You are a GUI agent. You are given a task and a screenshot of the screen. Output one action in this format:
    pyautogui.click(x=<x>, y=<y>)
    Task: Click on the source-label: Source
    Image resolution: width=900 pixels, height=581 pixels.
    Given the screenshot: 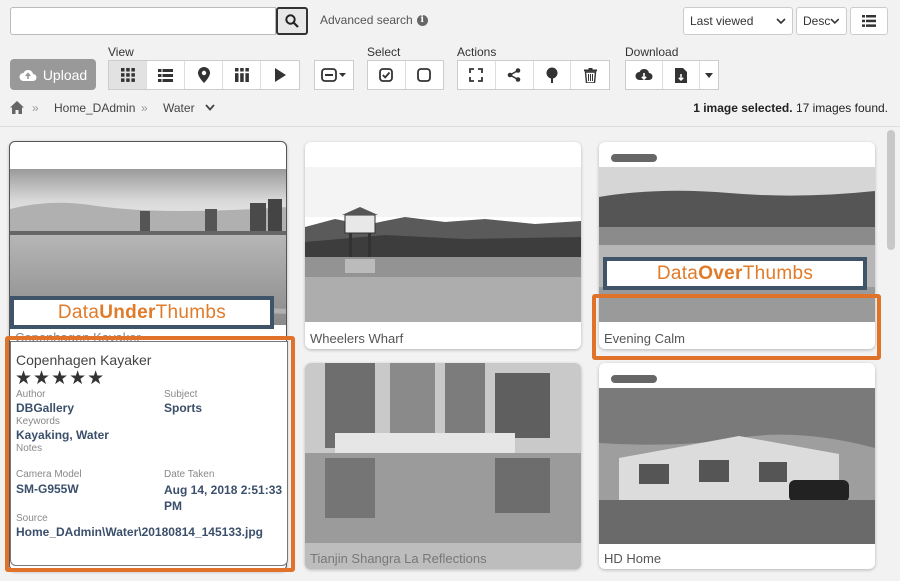 What is the action you would take?
    pyautogui.click(x=32, y=518)
    